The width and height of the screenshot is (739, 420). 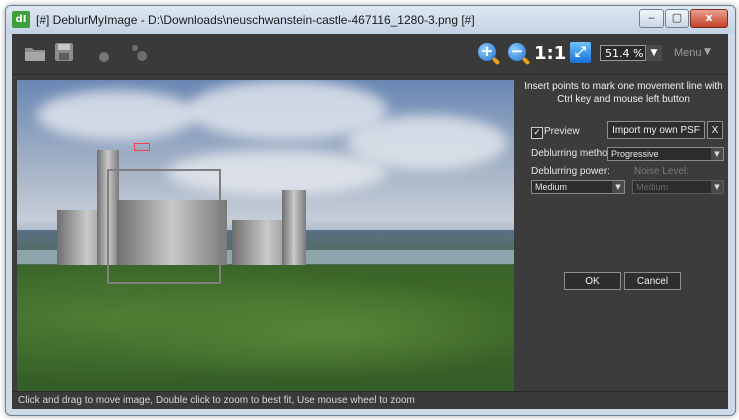 What do you see at coordinates (665, 154) in the screenshot?
I see `deblurring-method-select: Progressive ▼` at bounding box center [665, 154].